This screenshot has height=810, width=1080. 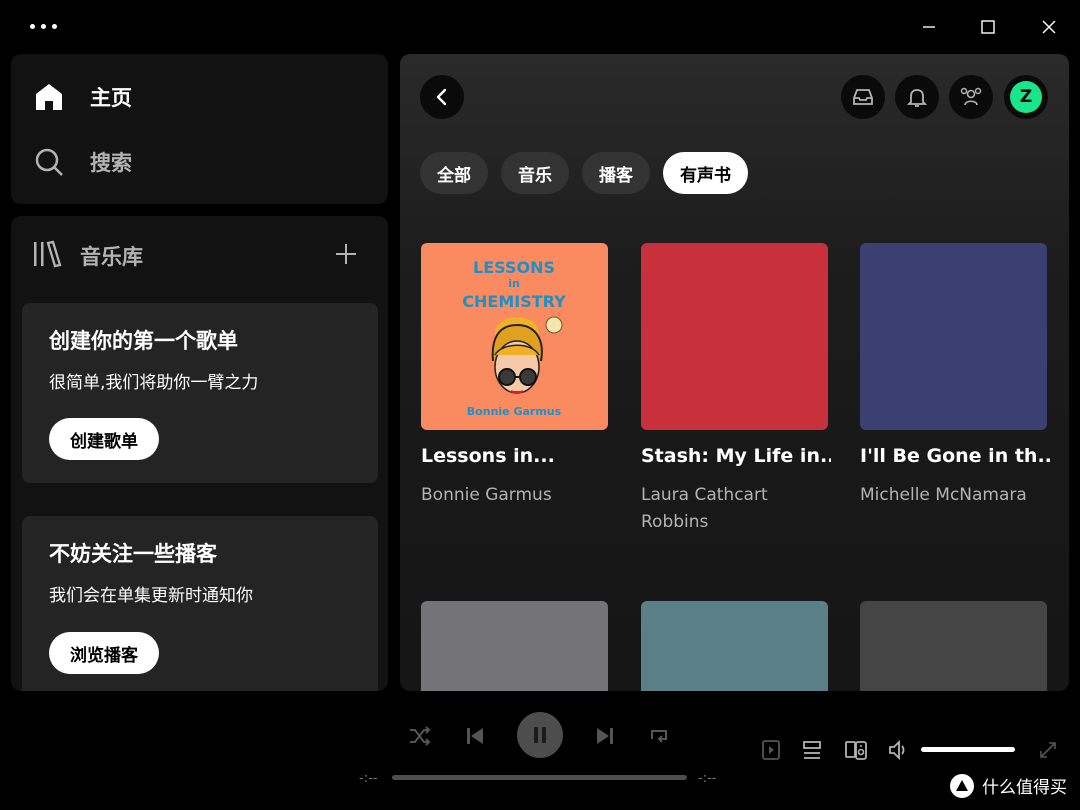 I want to click on minimize-button, so click(x=929, y=27).